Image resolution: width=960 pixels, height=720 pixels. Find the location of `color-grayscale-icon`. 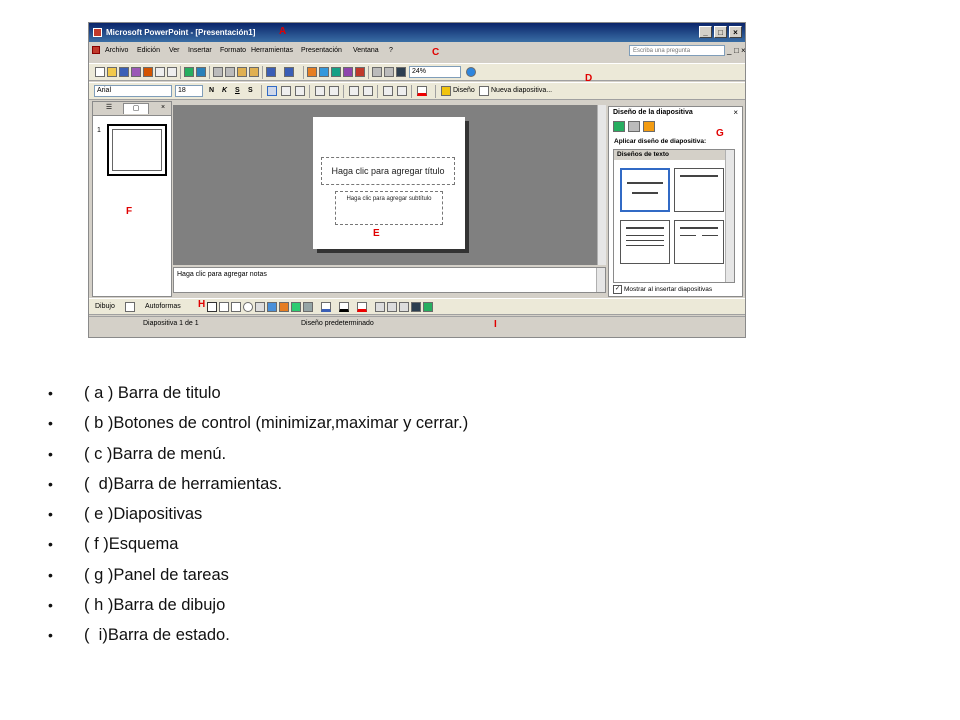

color-grayscale-icon is located at coordinates (401, 72).